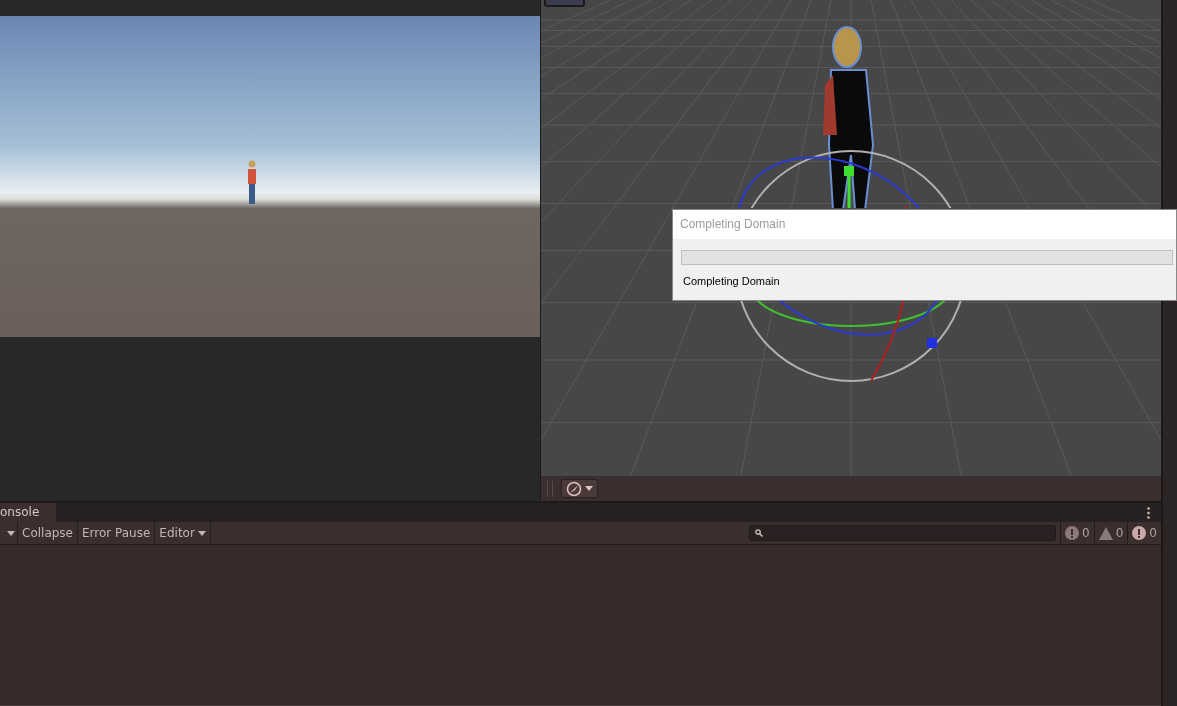 The image size is (1177, 706). What do you see at coordinates (252, 182) in the screenshot?
I see `character-icon` at bounding box center [252, 182].